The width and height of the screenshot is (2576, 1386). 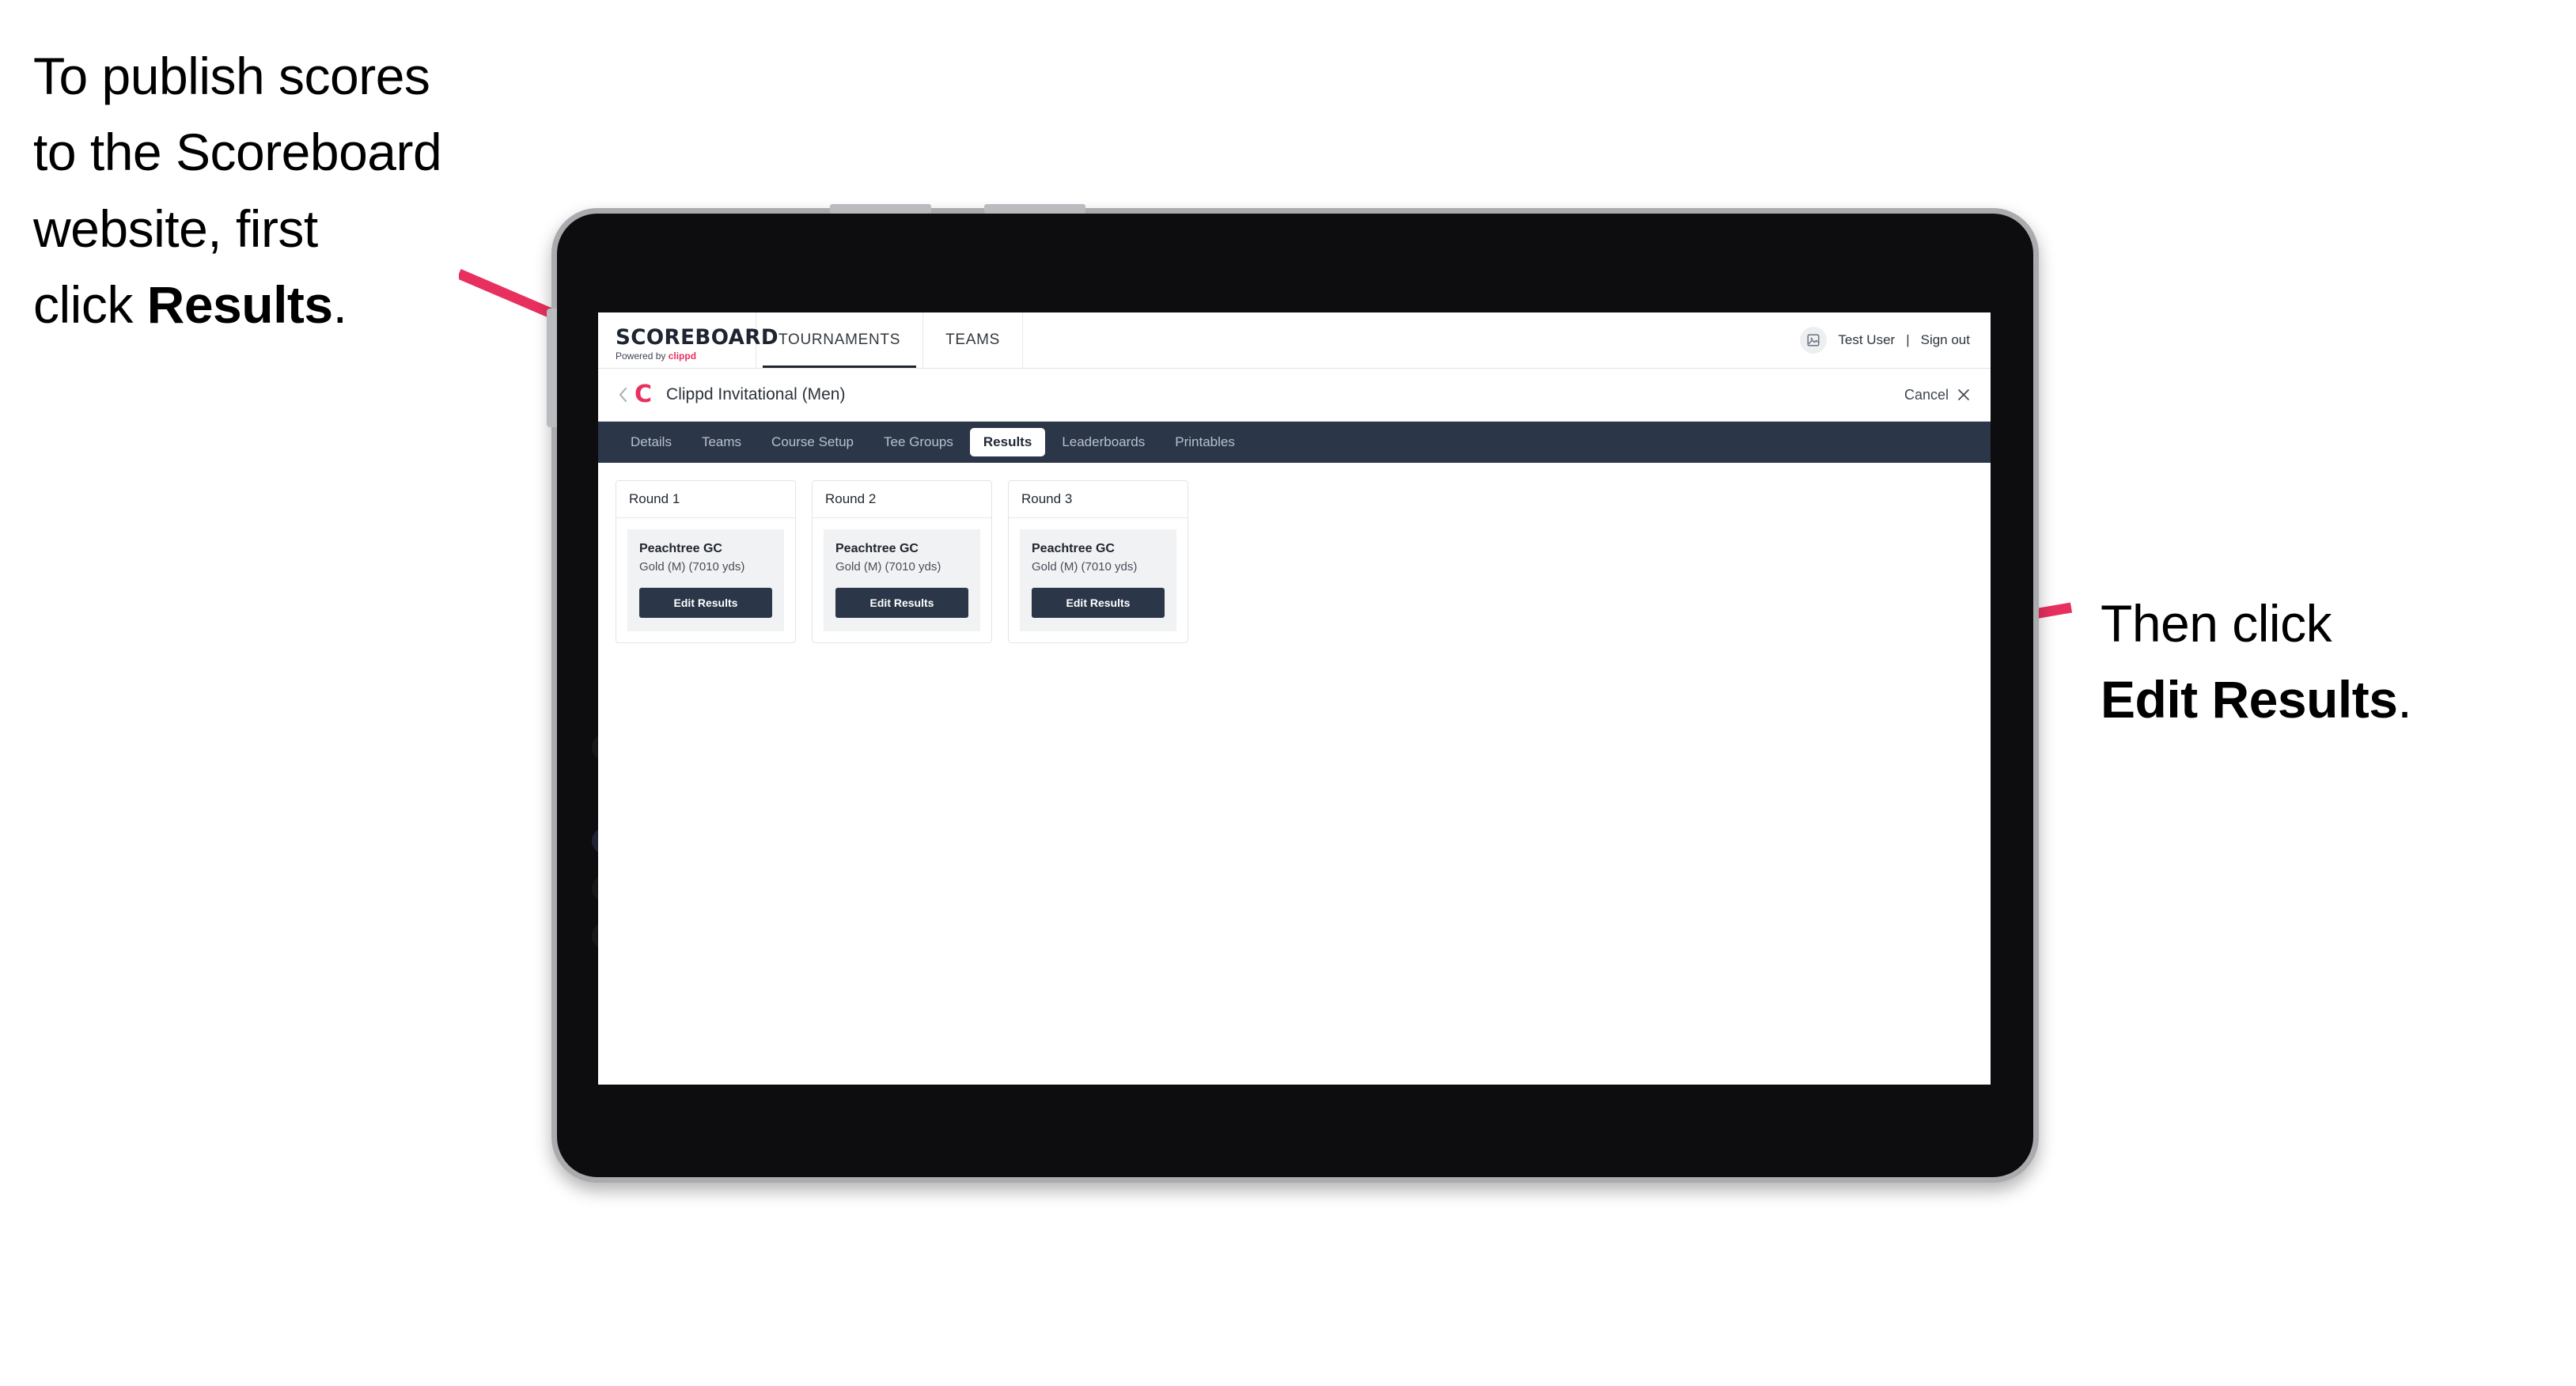 I want to click on nav-tab-results-label: Results, so click(x=1007, y=441).